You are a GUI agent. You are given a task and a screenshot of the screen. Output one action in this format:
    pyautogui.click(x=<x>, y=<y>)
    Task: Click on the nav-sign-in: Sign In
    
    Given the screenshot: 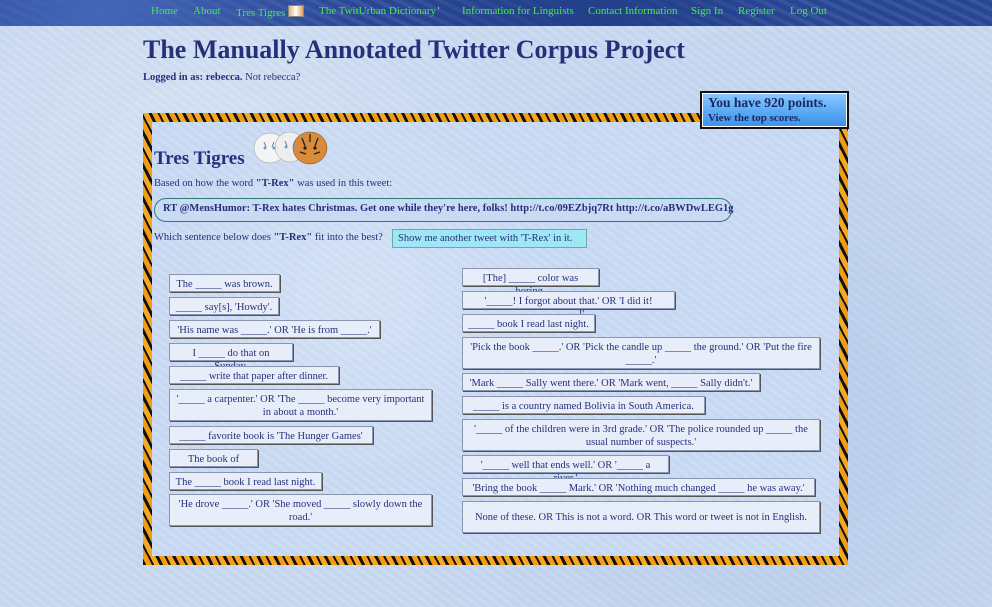 What is the action you would take?
    pyautogui.click(x=707, y=11)
    